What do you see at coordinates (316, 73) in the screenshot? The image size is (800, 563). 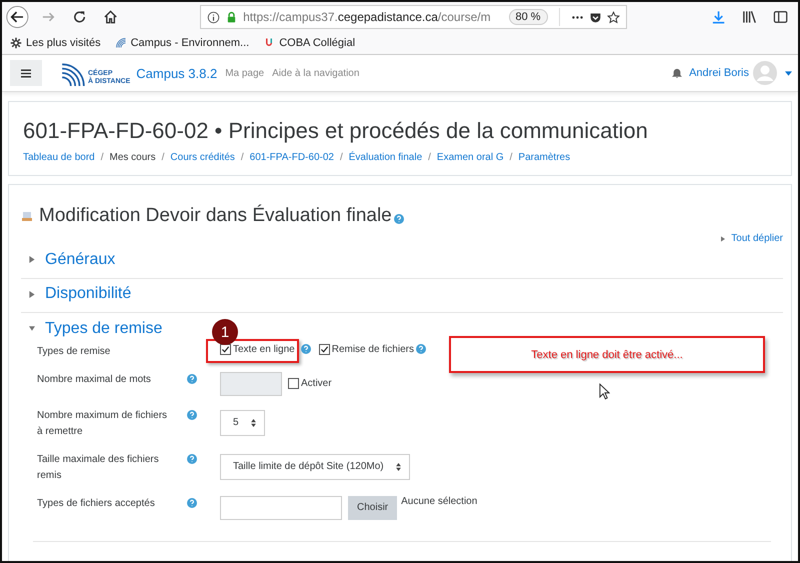 I see `nav-link: Aide à la navigation` at bounding box center [316, 73].